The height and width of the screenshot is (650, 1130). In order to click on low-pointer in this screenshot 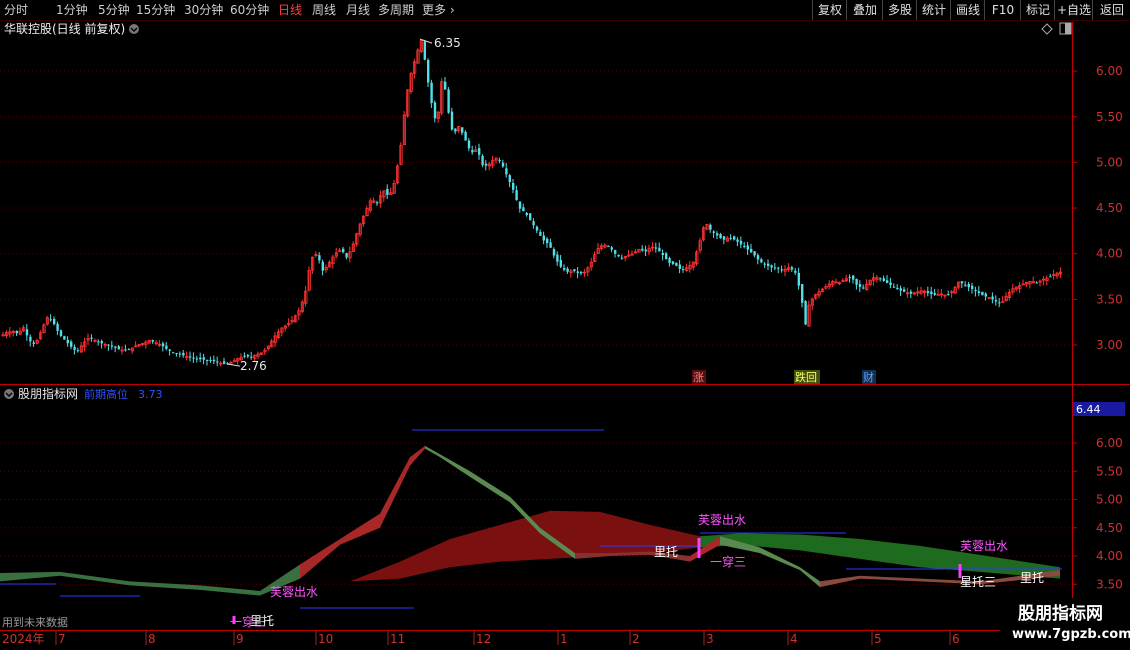, I will do `click(234, 365)`.